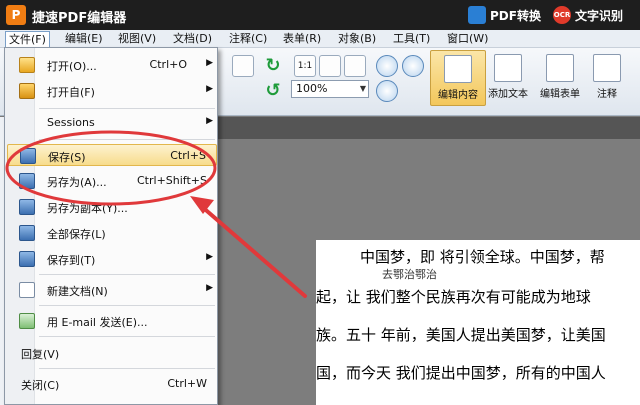  I want to click on zoom-select: 100% ▼, so click(330, 89).